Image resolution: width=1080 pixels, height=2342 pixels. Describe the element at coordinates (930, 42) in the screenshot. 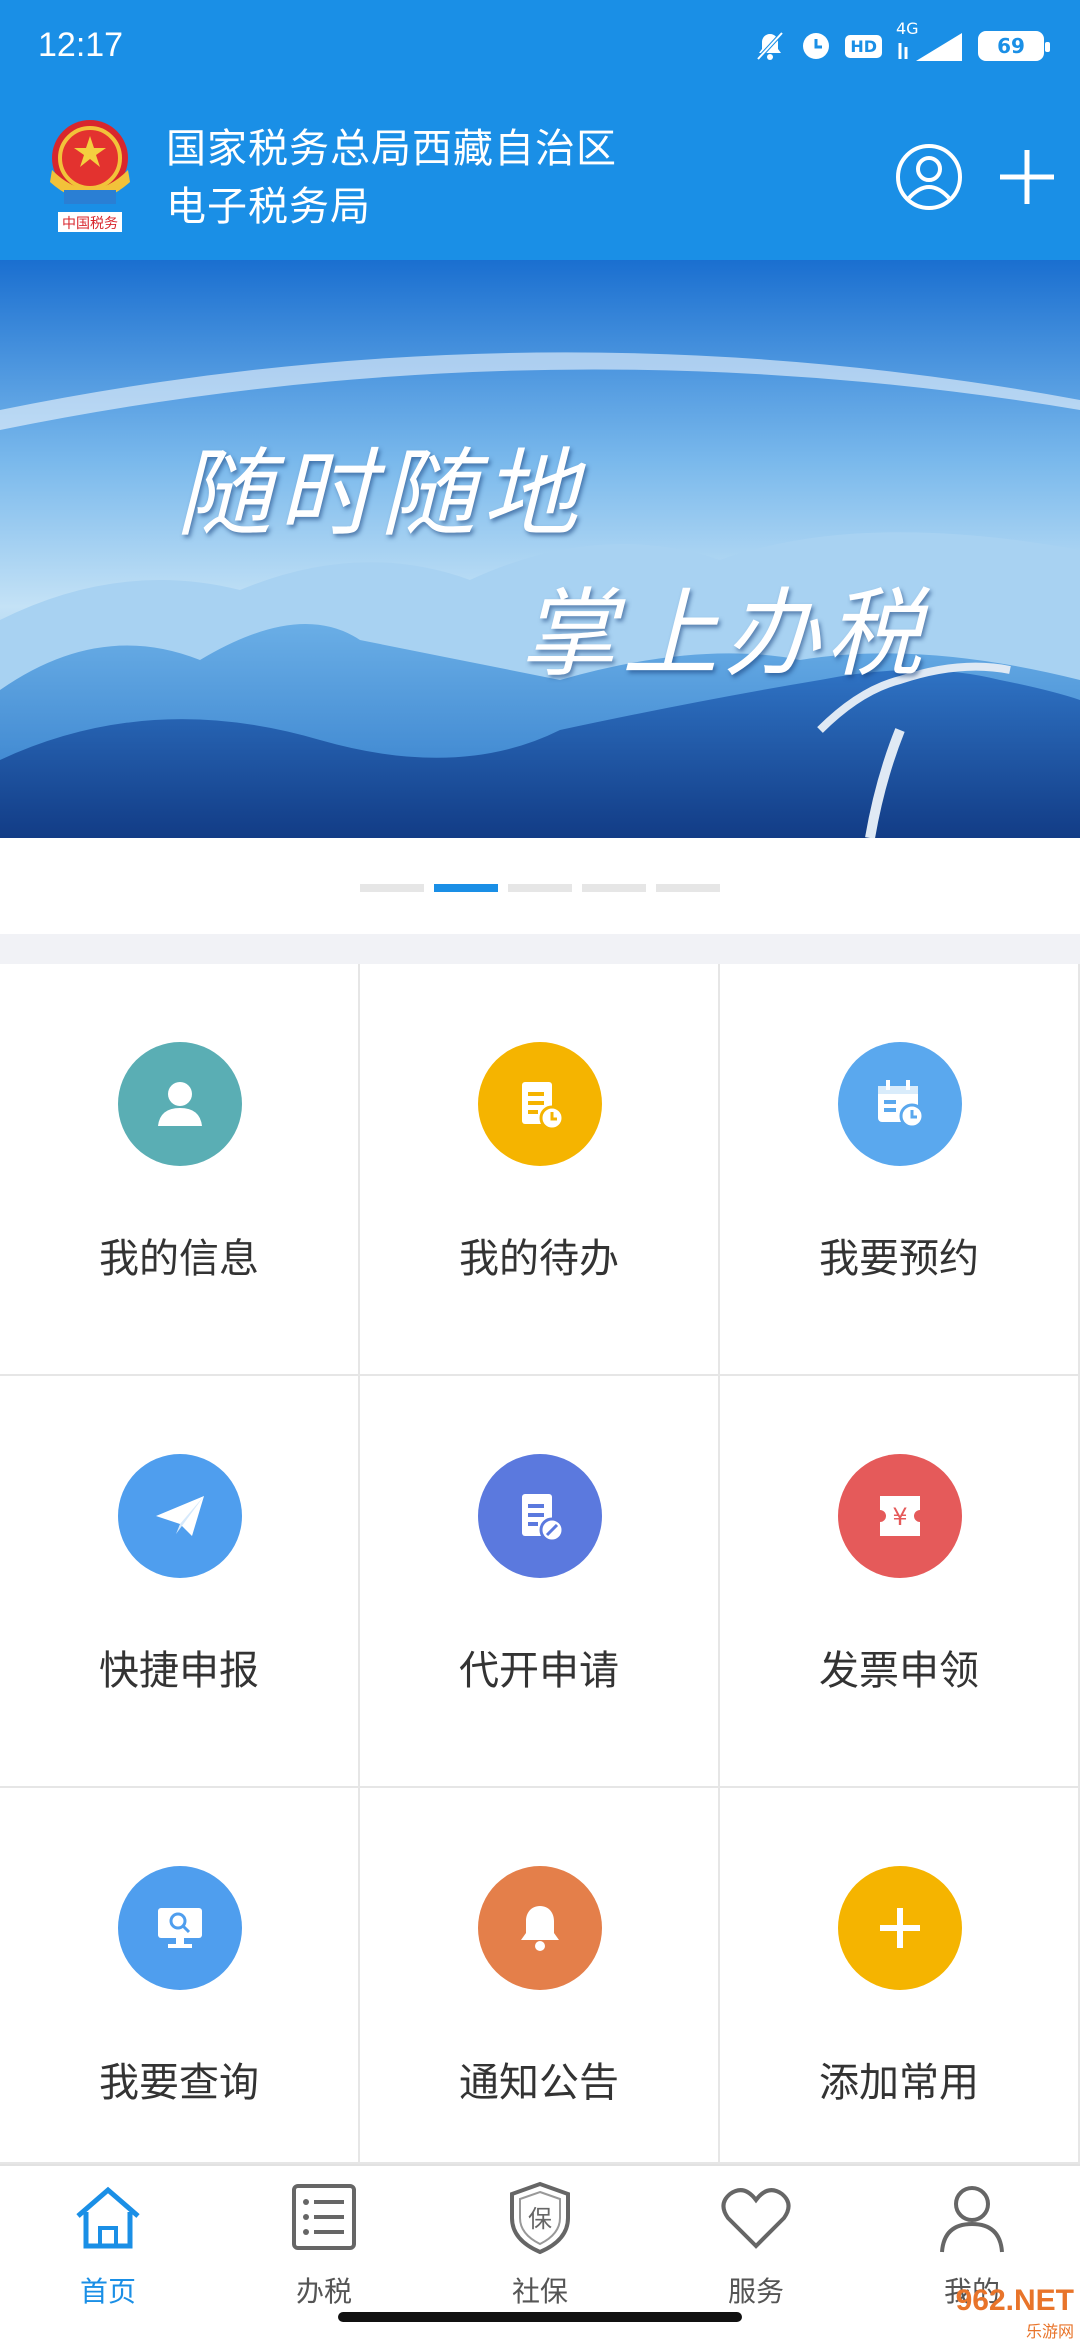

I see `signal-icon: 4G` at that location.